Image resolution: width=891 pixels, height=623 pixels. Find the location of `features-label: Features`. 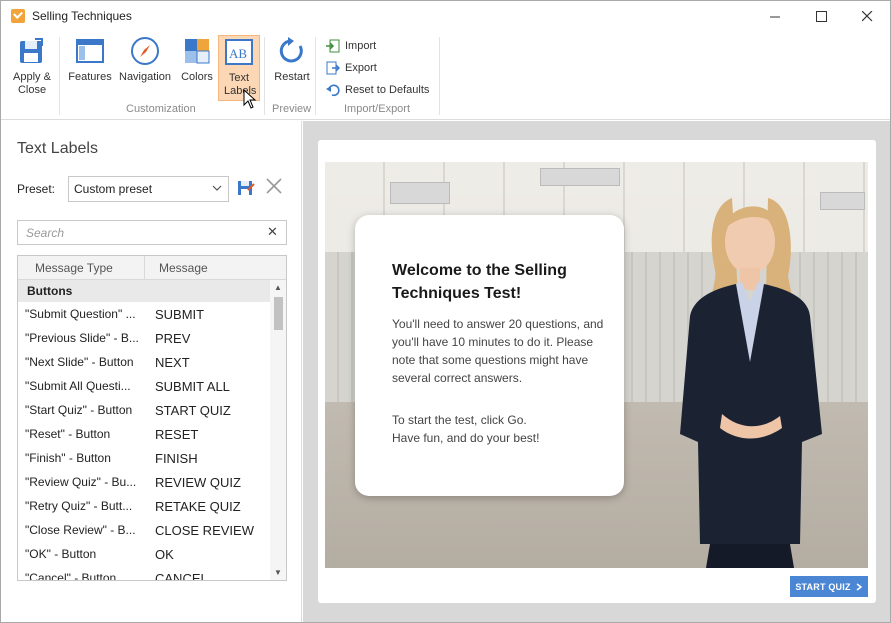

features-label: Features is located at coordinates (90, 77).